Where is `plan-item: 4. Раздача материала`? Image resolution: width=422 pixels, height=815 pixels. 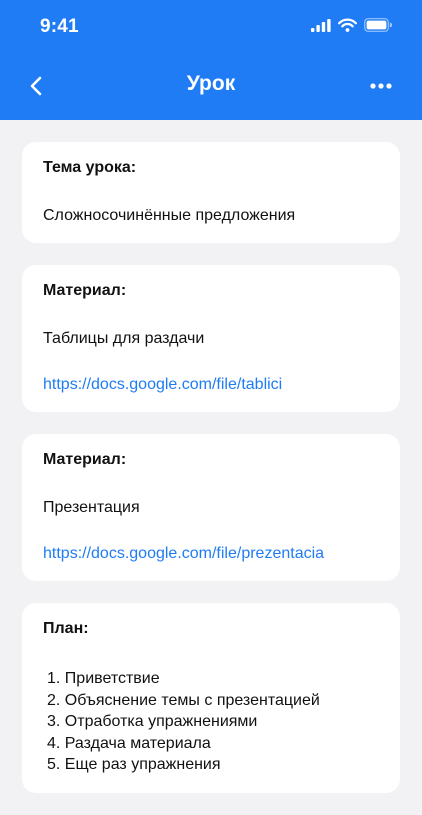 plan-item: 4. Раздача материала is located at coordinates (129, 743).